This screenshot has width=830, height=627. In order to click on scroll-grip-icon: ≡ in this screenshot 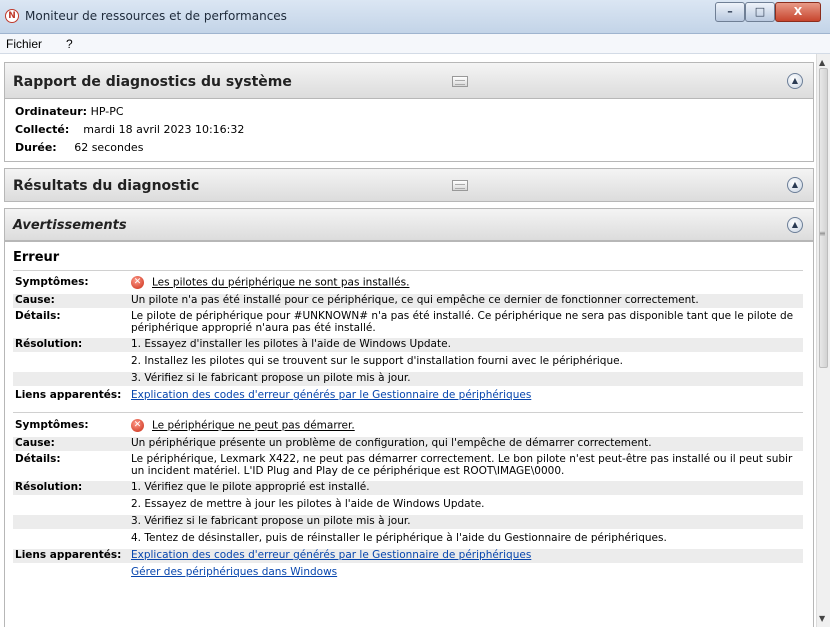, I will do `click(822, 233)`.